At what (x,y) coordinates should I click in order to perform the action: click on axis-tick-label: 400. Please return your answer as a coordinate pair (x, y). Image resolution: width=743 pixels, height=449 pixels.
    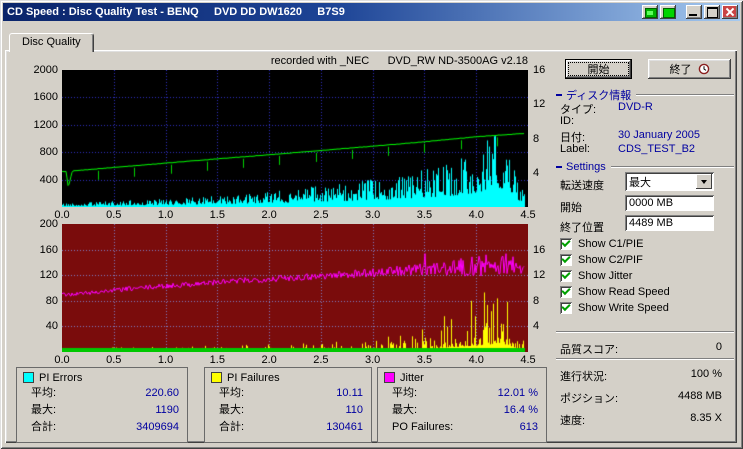
    Looking at the image, I should click on (48, 179).